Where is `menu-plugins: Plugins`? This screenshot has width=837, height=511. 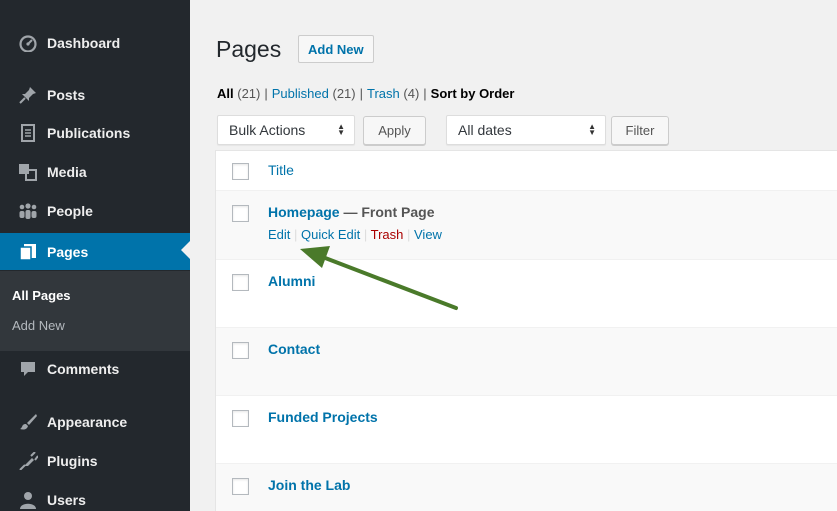 menu-plugins: Plugins is located at coordinates (95, 461).